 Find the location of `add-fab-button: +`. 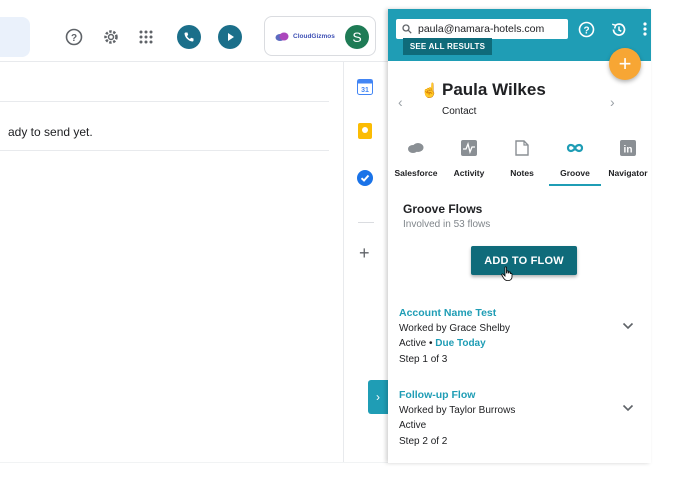

add-fab-button: + is located at coordinates (625, 64).